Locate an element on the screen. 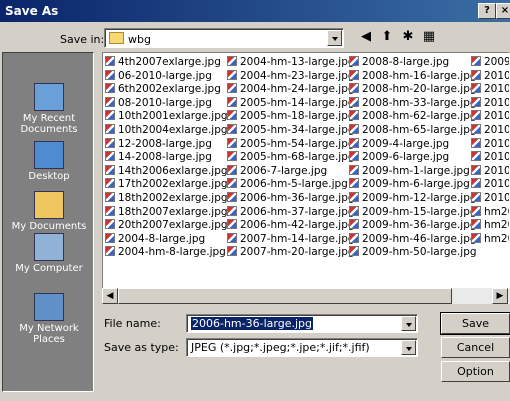 The width and height of the screenshot is (510, 401). cancel-button: Cancel is located at coordinates (475, 347).